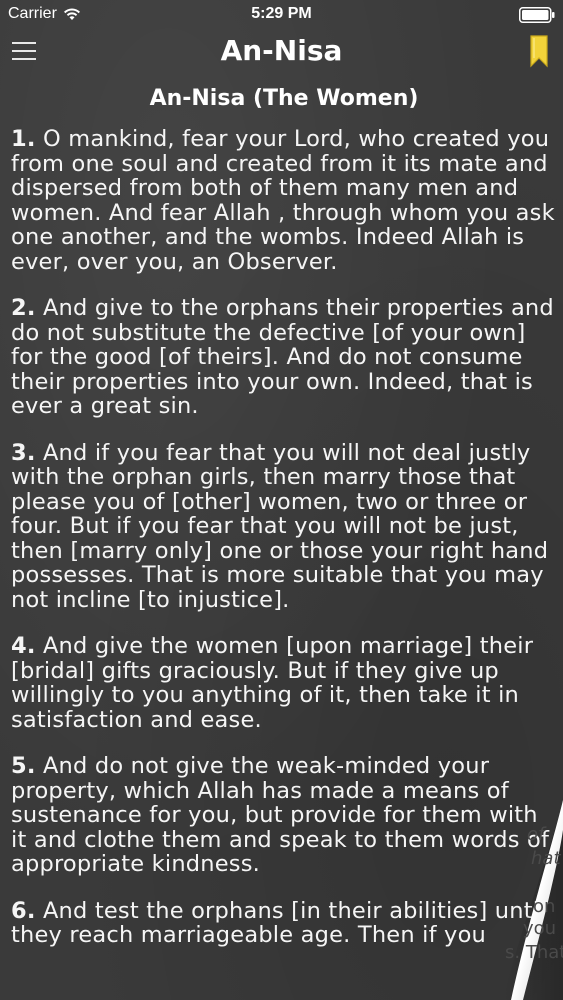  What do you see at coordinates (284, 98) in the screenshot?
I see `surah-heading: An-Nisa (The Women)` at bounding box center [284, 98].